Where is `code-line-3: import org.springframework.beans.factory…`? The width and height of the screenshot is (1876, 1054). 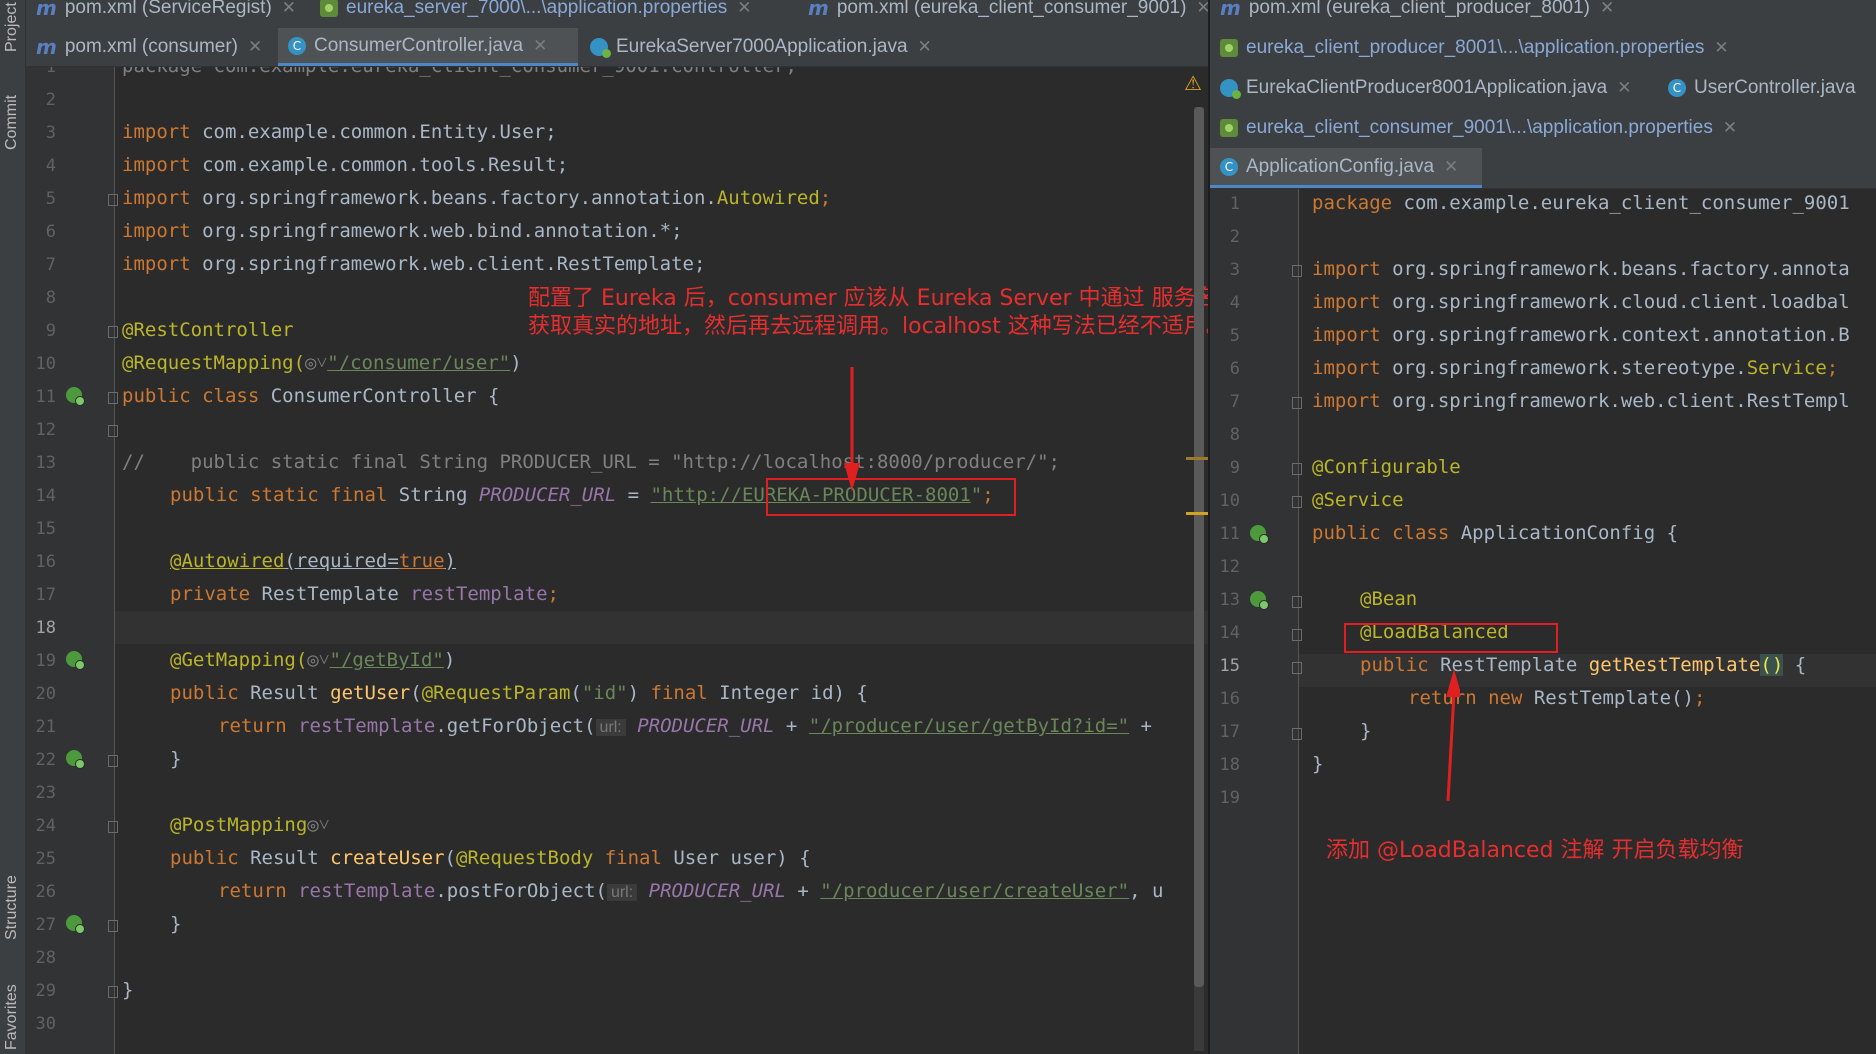 code-line-3: import org.springframework.beans.factory… is located at coordinates (1581, 269).